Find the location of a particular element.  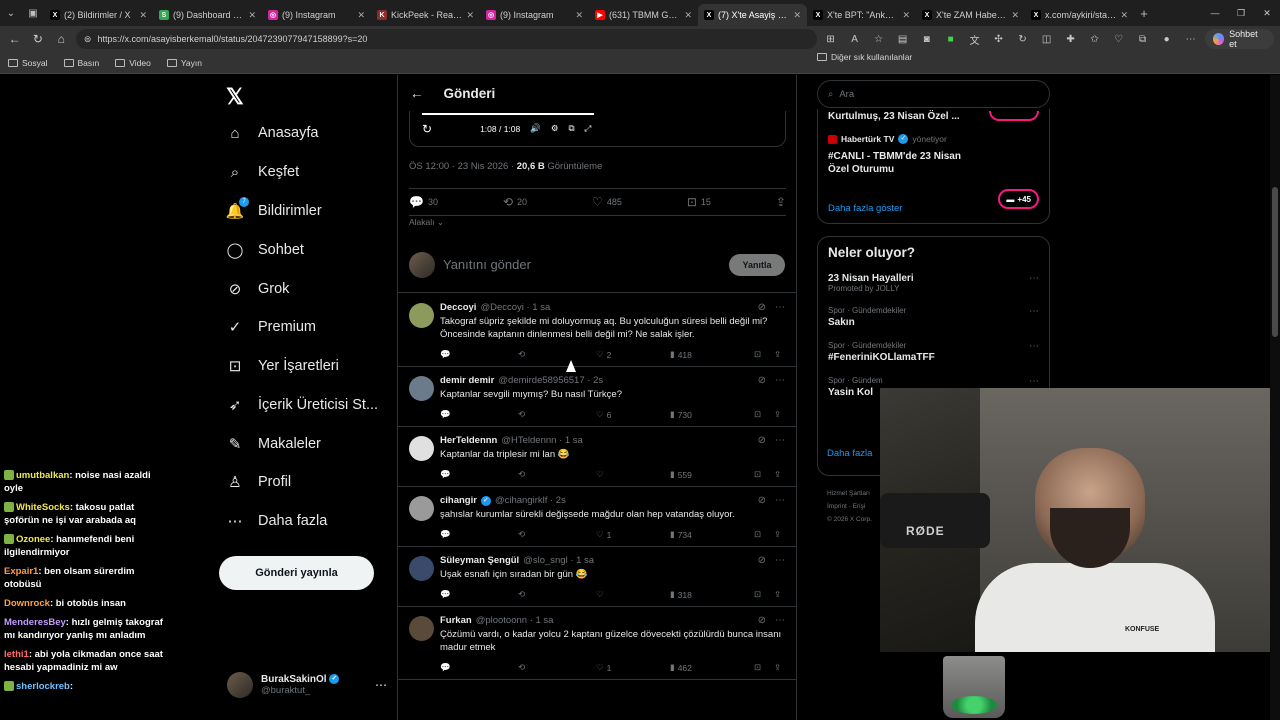

app-install-icon: ⊞ is located at coordinates (831, 39).